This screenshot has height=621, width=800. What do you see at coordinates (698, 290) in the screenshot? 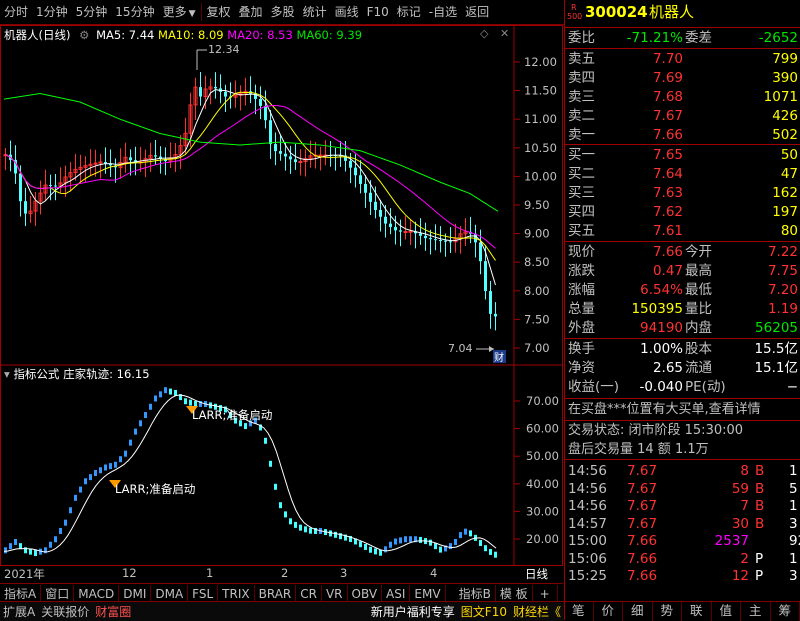
I see `quote-label: 最低` at bounding box center [698, 290].